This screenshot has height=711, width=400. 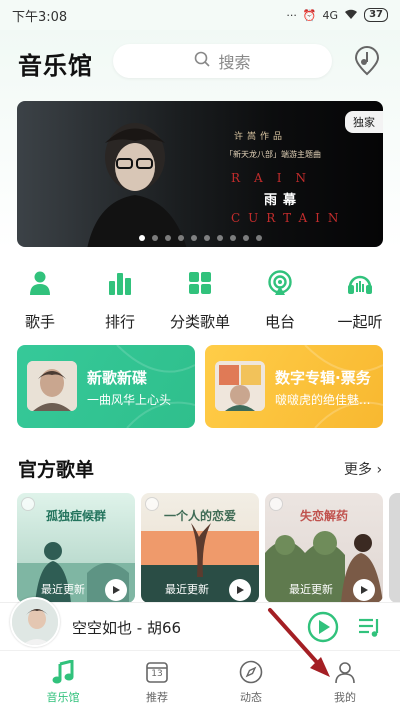 What do you see at coordinates (200, 548) in the screenshot?
I see `playlist-card: 一个人的恋爱 最近更新` at bounding box center [200, 548].